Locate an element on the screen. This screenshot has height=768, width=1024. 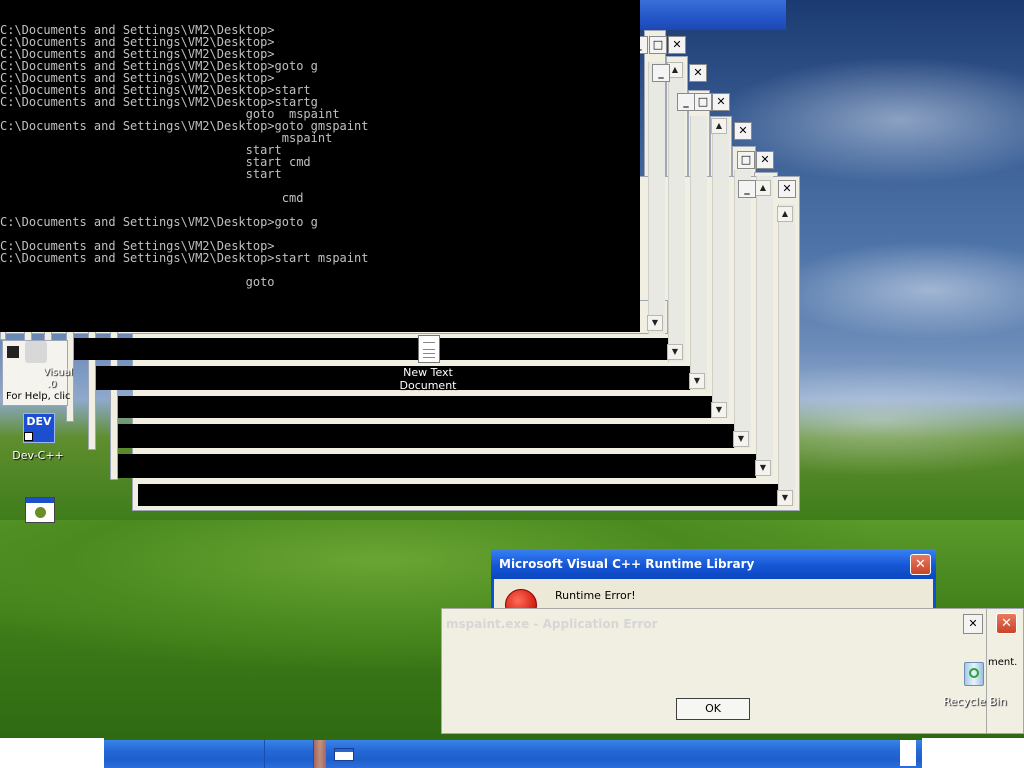
visual-label: Visual is located at coordinates (58, 372).